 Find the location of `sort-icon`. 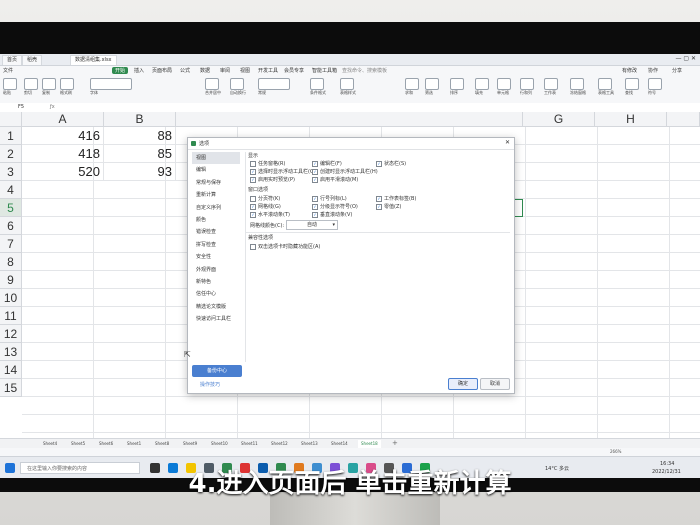

sort-icon is located at coordinates (457, 84).